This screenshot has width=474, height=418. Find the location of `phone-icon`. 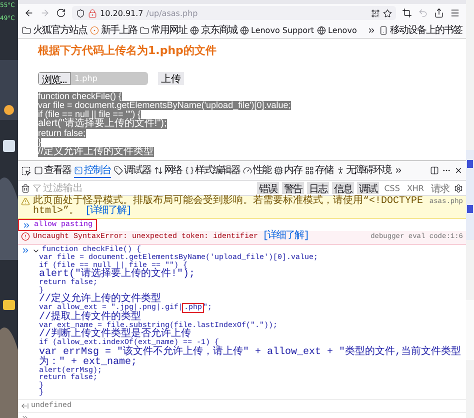

phone-icon is located at coordinates (383, 30).